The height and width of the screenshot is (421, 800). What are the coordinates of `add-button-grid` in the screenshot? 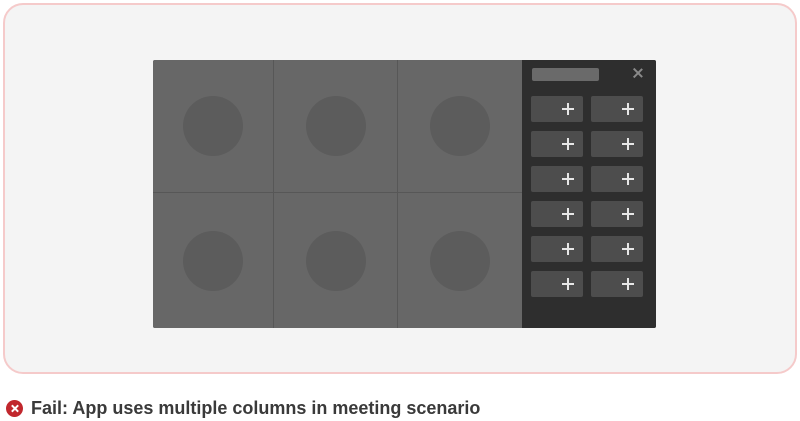 It's located at (587, 196).